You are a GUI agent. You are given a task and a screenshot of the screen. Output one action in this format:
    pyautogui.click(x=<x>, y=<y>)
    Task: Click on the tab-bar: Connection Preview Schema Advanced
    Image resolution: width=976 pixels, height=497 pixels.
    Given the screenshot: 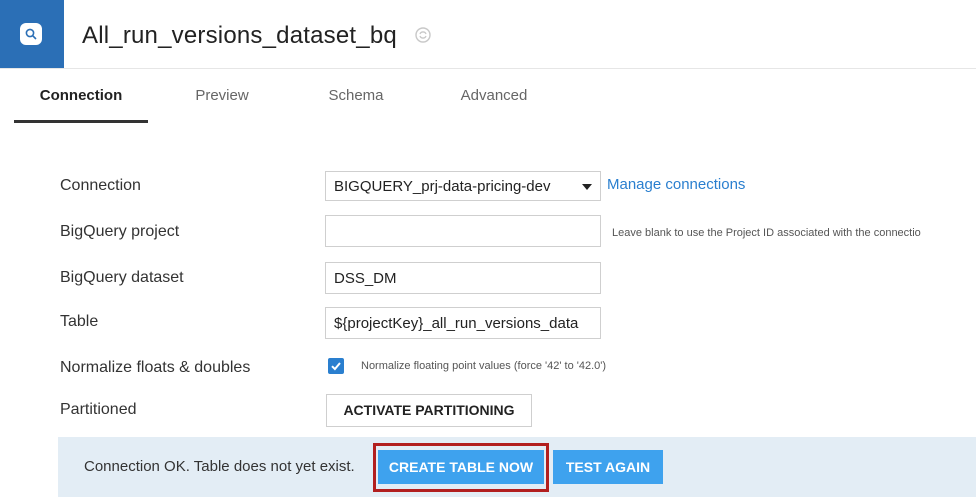 What is the action you would take?
    pyautogui.click(x=488, y=95)
    